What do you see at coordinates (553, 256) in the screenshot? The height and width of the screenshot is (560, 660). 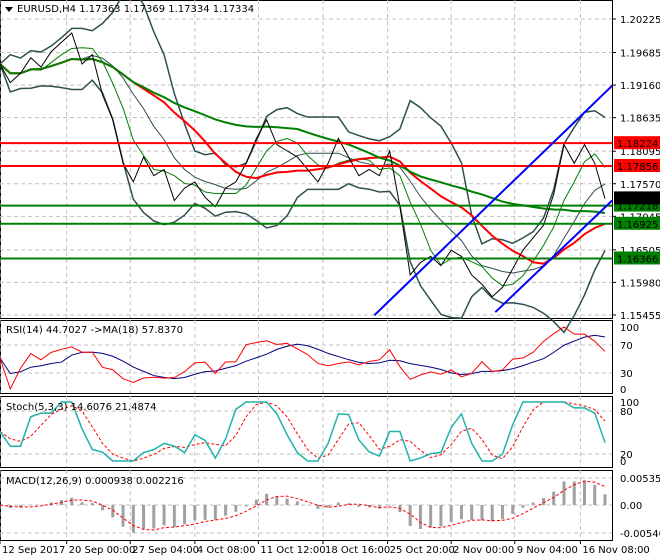 I see `trendline` at bounding box center [553, 256].